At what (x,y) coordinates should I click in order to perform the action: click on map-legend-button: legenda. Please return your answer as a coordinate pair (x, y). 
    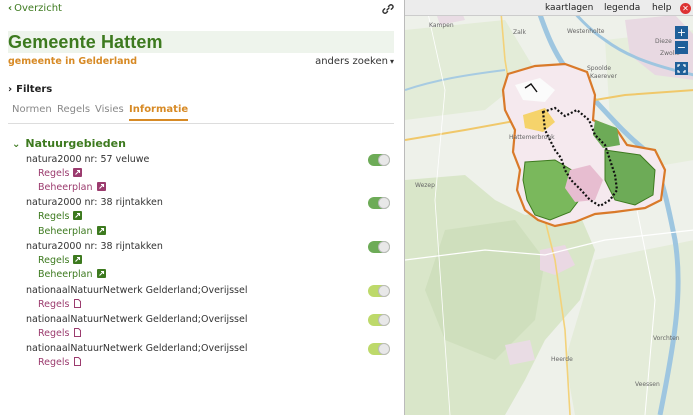
    Looking at the image, I should click on (622, 8).